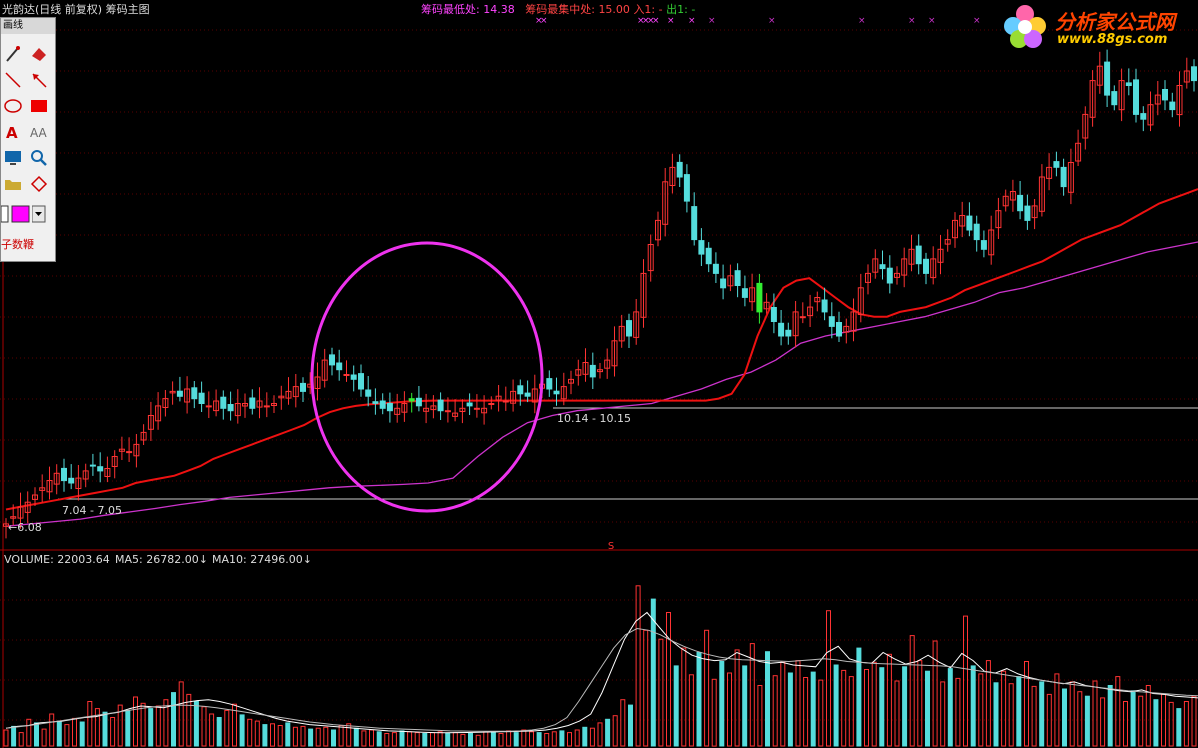  What do you see at coordinates (262, 559) in the screenshot?
I see `volume-ma10-label: MA10: 27496.00↓` at bounding box center [262, 559].